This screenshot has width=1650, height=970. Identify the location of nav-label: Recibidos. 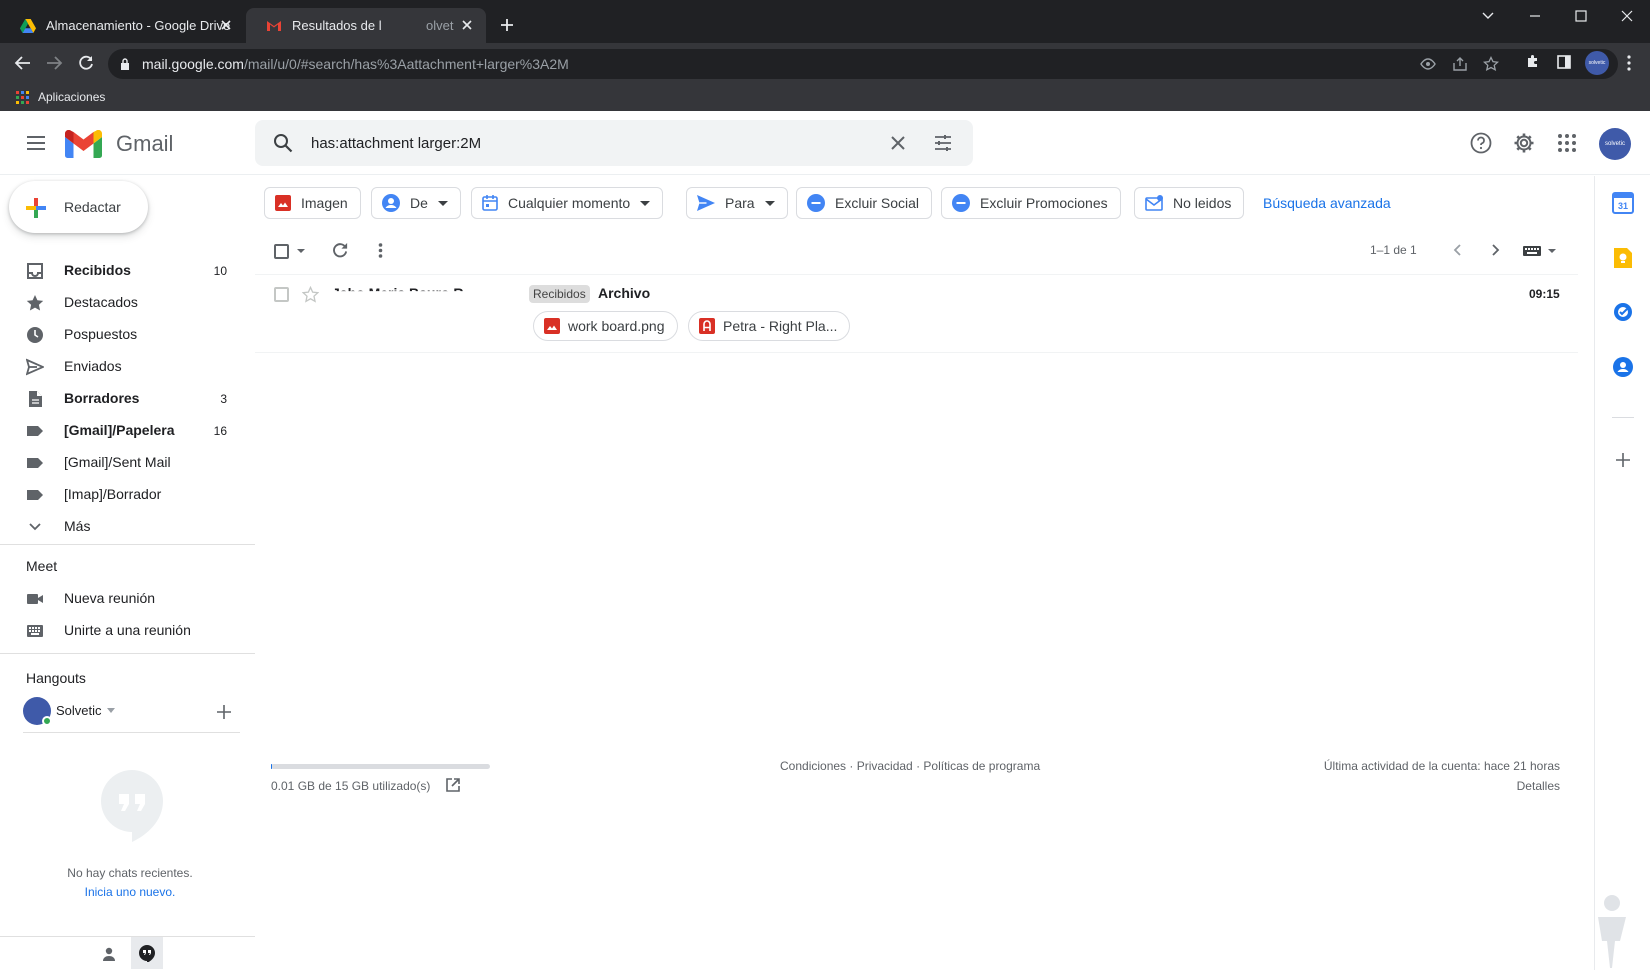
(97, 270).